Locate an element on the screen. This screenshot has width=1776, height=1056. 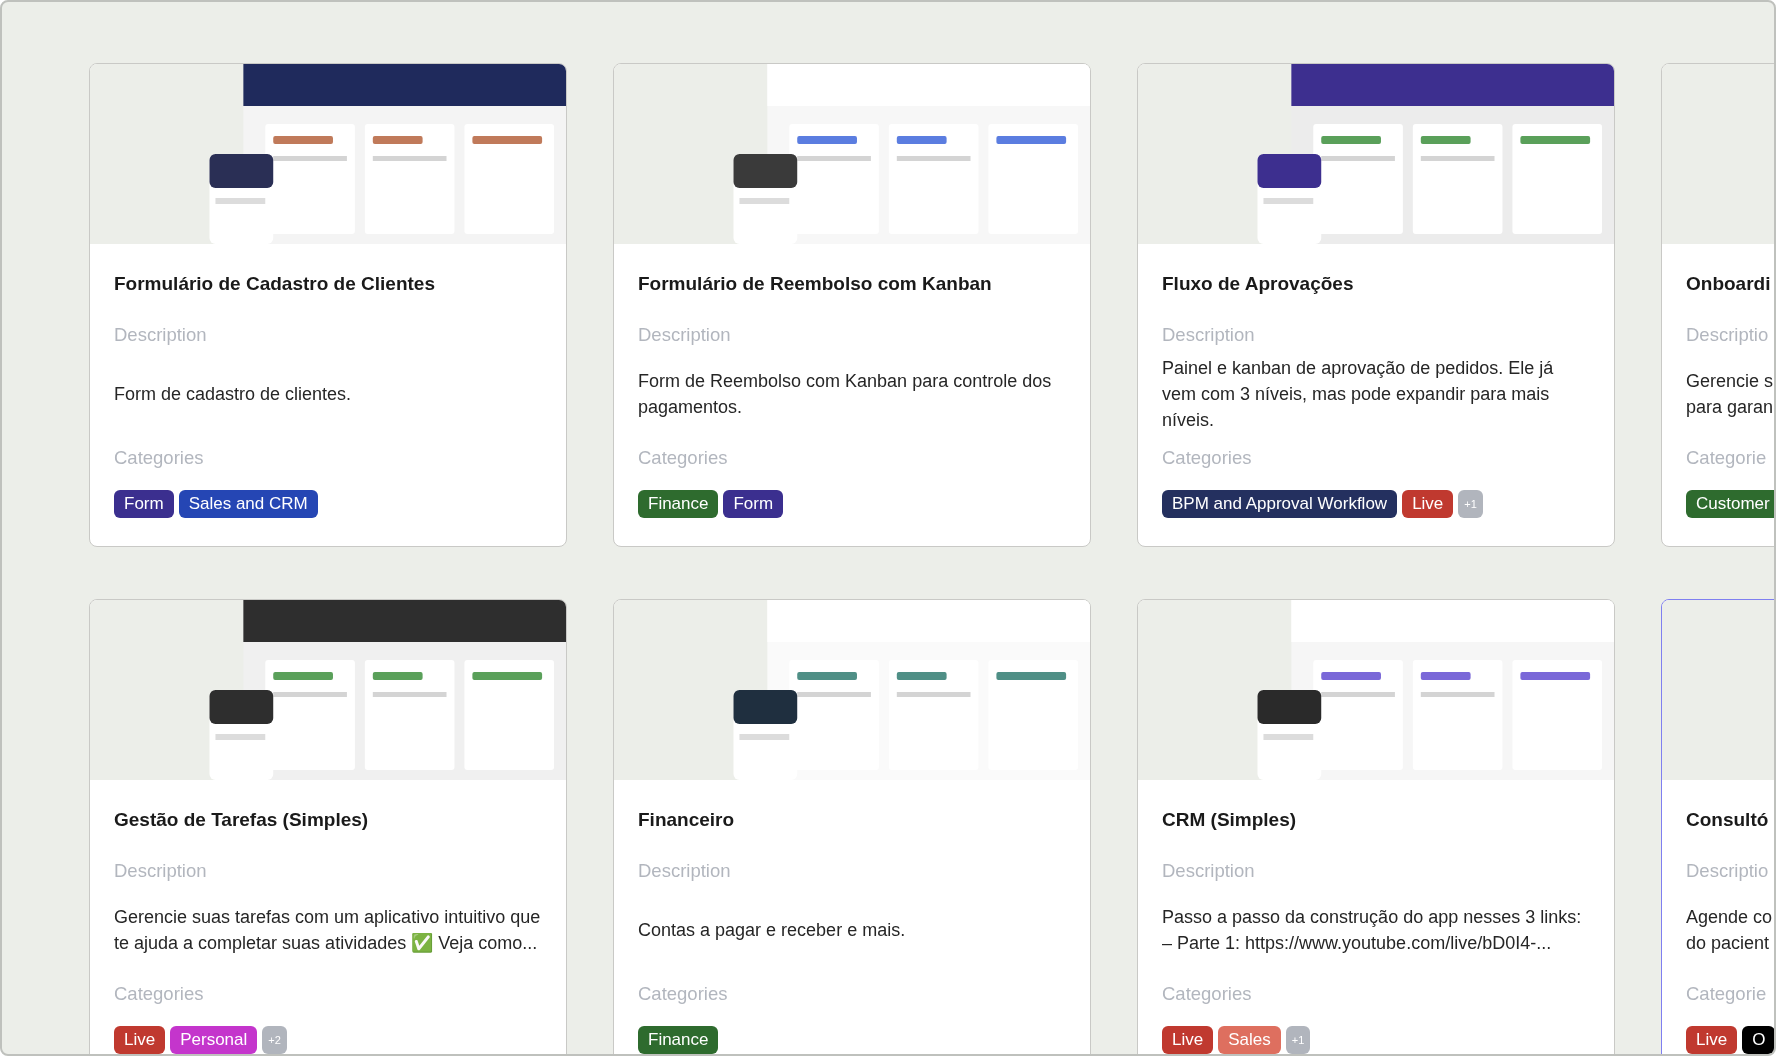
card-title: Onboardi is located at coordinates (1729, 284).